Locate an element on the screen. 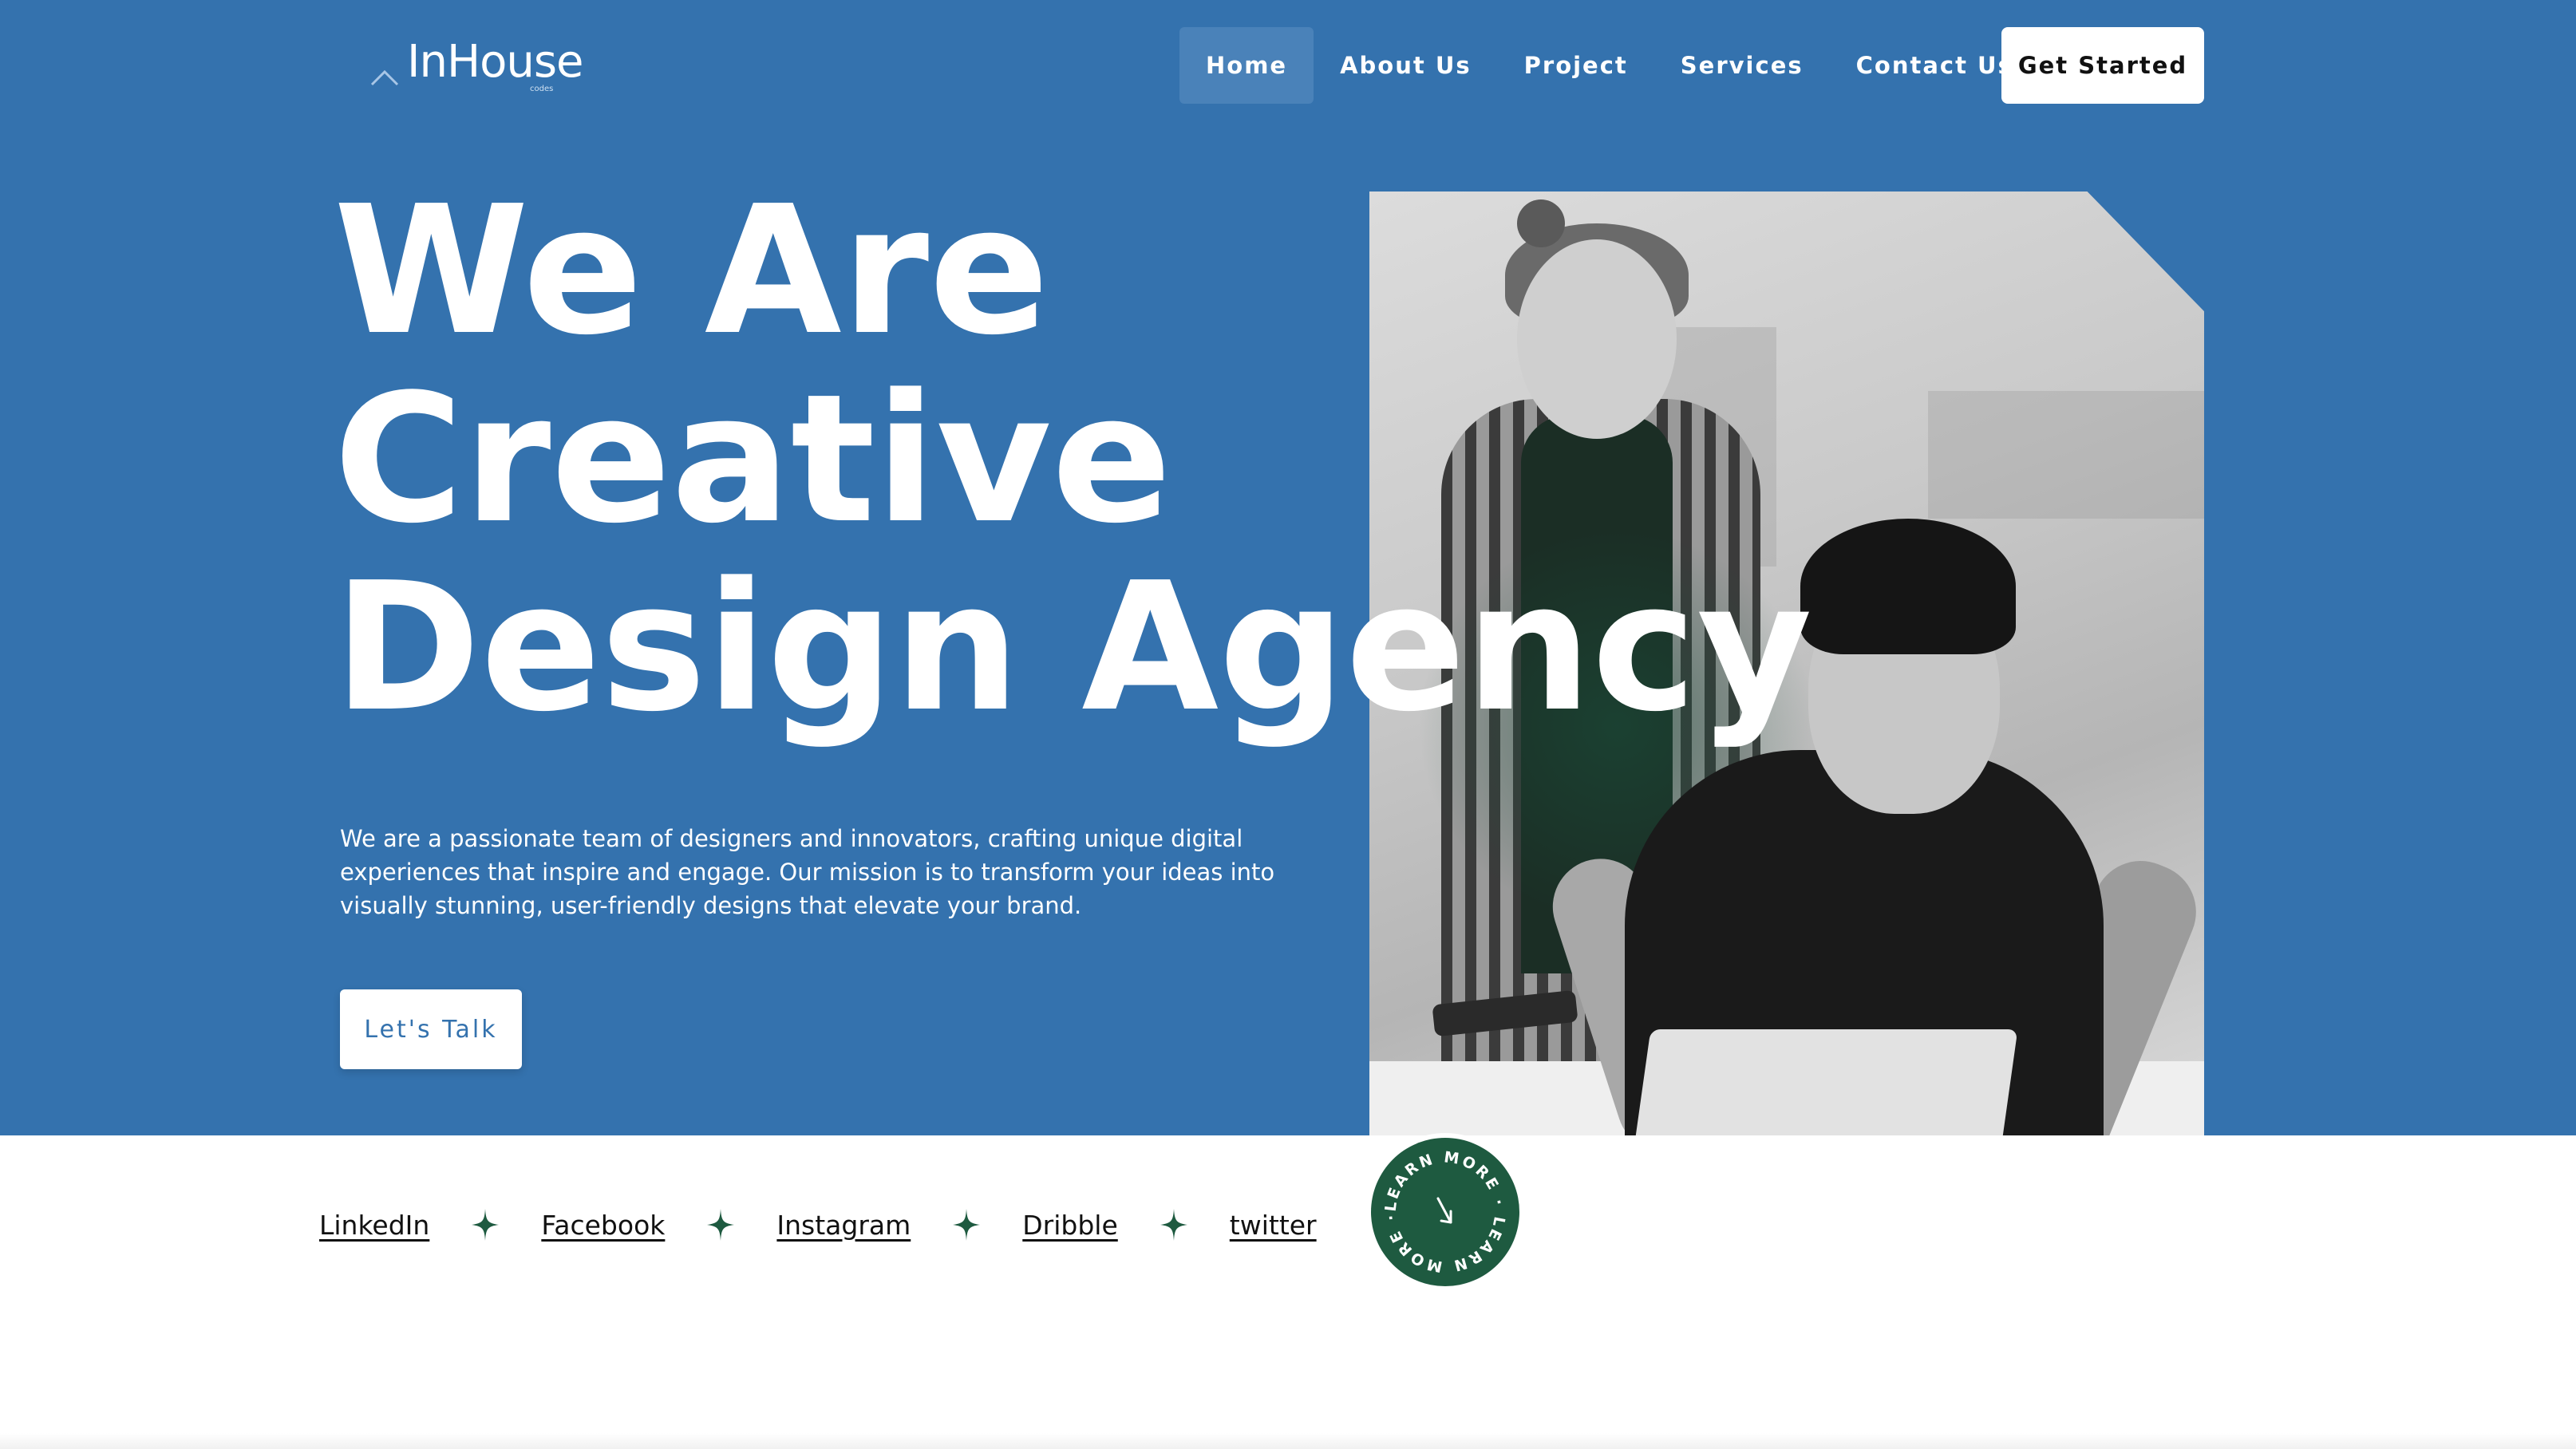 Image resolution: width=2576 pixels, height=1449 pixels. social-link-linkedin: LinkedIn is located at coordinates (374, 1225).